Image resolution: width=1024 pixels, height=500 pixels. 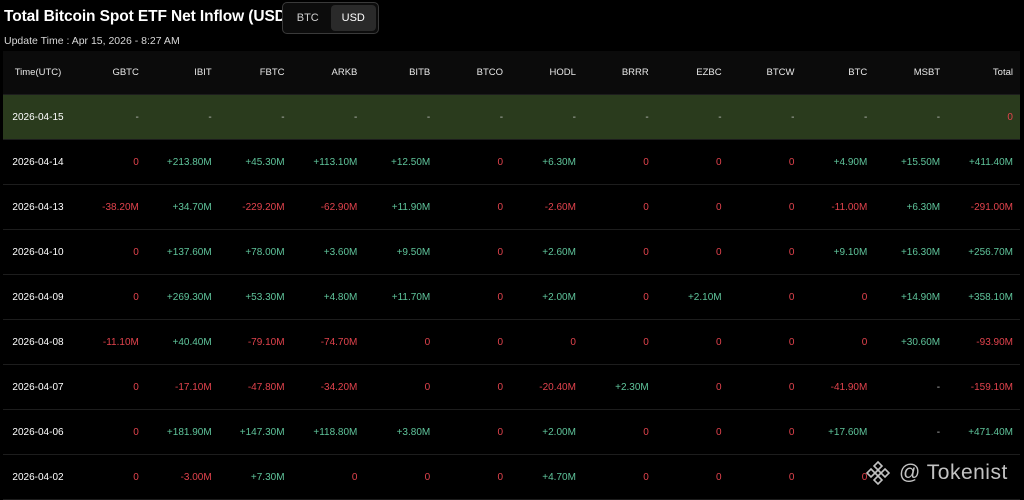 I want to click on table-row: 2026-04-15 - - - - - - - - - - - - 0, so click(x=511, y=117).